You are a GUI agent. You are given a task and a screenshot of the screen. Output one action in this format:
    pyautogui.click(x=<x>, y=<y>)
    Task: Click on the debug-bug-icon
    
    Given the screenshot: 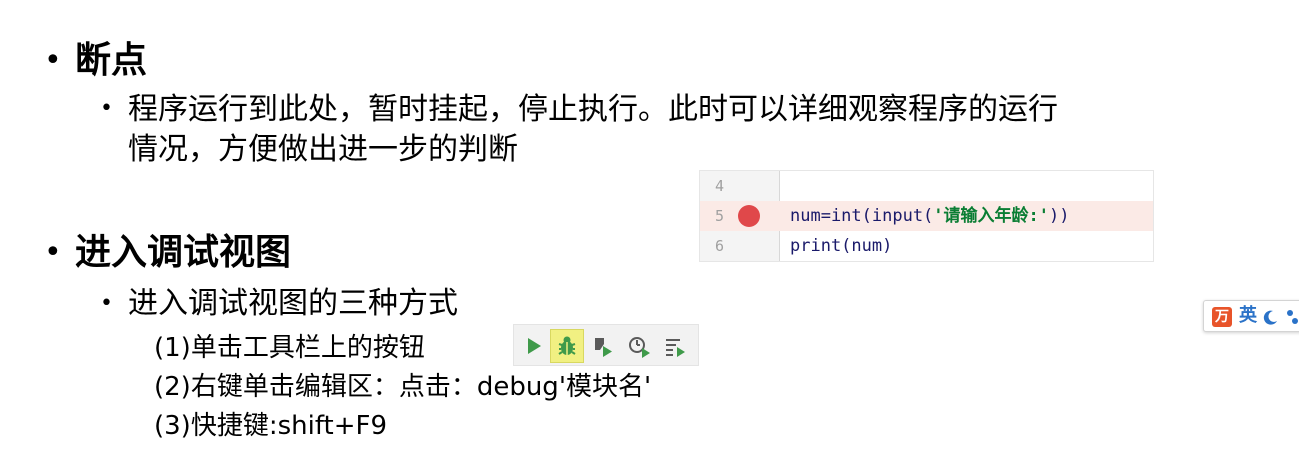 What is the action you would take?
    pyautogui.click(x=567, y=345)
    